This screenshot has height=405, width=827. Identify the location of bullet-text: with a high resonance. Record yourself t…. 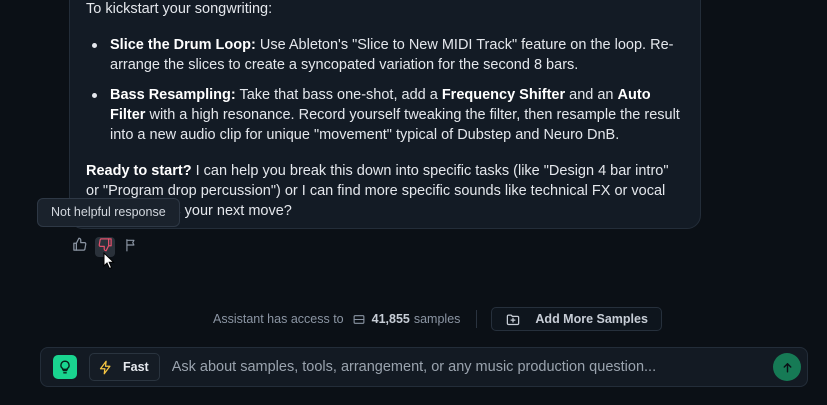
(395, 125).